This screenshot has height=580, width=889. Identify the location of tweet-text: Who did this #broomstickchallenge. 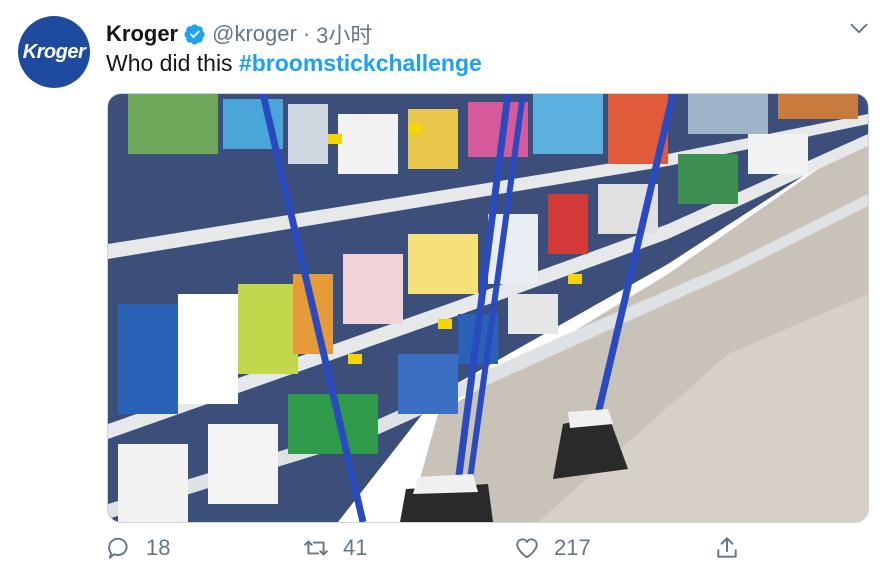
(294, 63).